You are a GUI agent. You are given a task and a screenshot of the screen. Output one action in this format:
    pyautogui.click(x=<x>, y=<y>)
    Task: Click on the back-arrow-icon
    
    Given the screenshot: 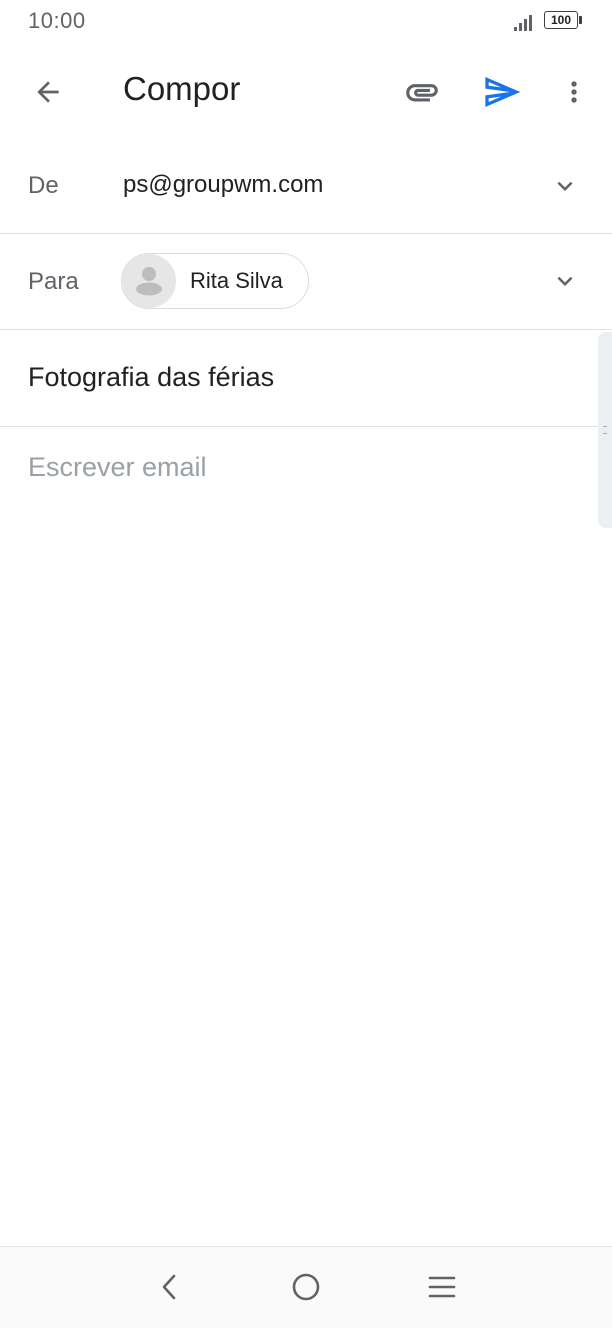 What is the action you would take?
    pyautogui.click(x=48, y=92)
    